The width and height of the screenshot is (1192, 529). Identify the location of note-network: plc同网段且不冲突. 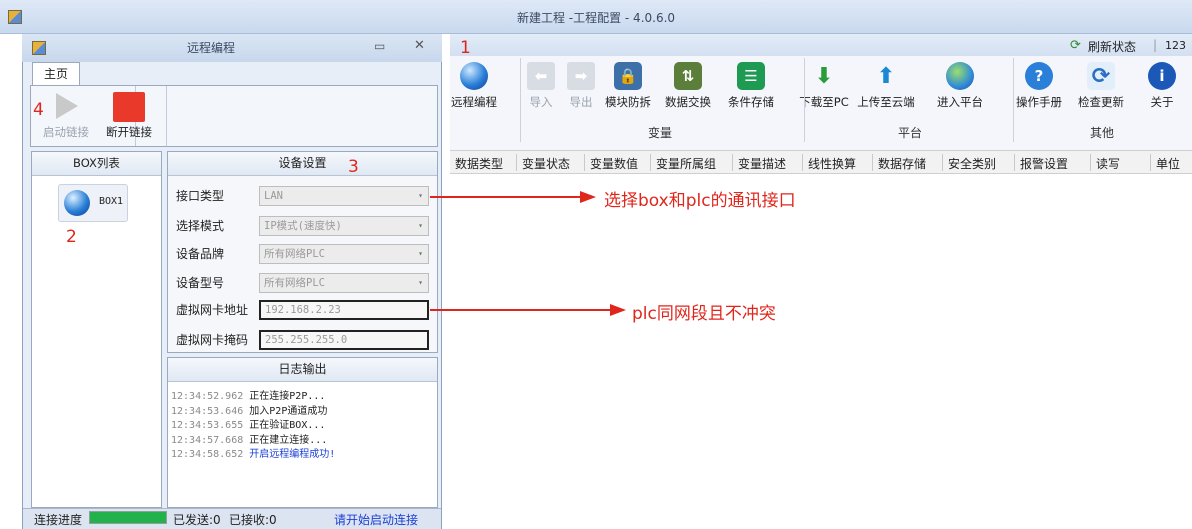
(704, 314).